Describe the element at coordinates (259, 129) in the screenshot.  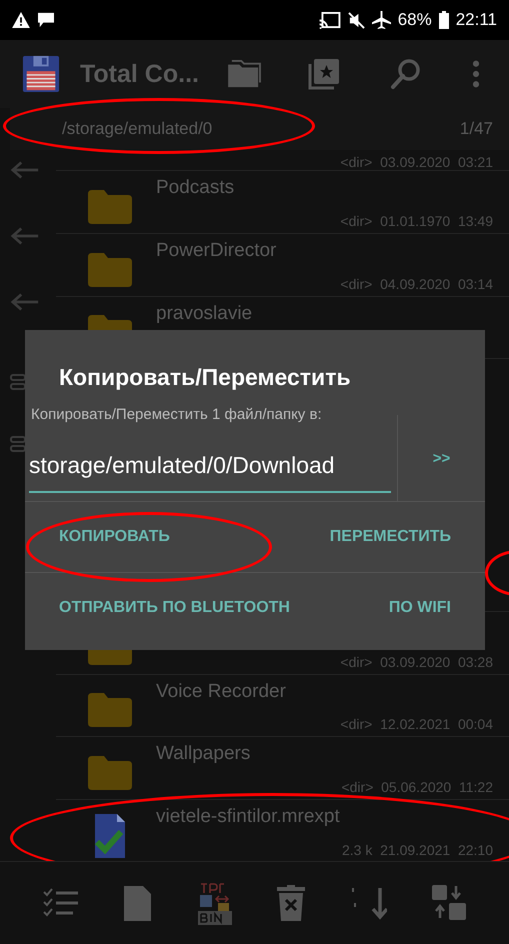
I see `path-bar: /storage/emulated/0 1/47` at that location.